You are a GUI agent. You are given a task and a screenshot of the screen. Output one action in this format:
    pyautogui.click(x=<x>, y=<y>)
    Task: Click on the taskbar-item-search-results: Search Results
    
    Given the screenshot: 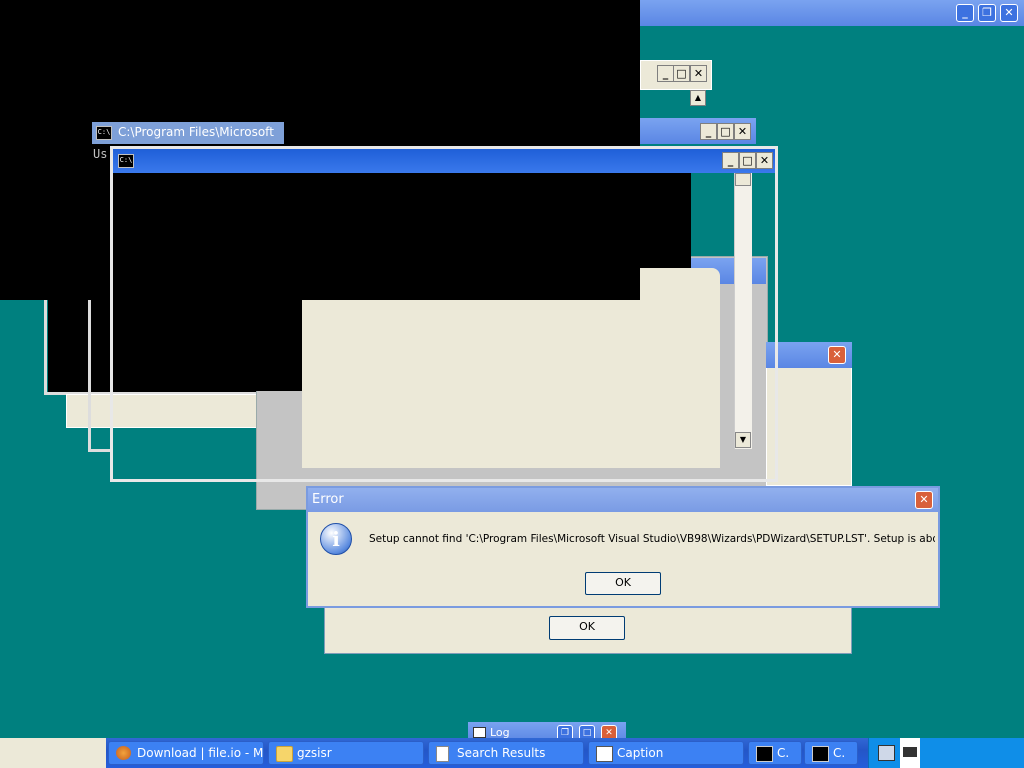 What is the action you would take?
    pyautogui.click(x=506, y=753)
    